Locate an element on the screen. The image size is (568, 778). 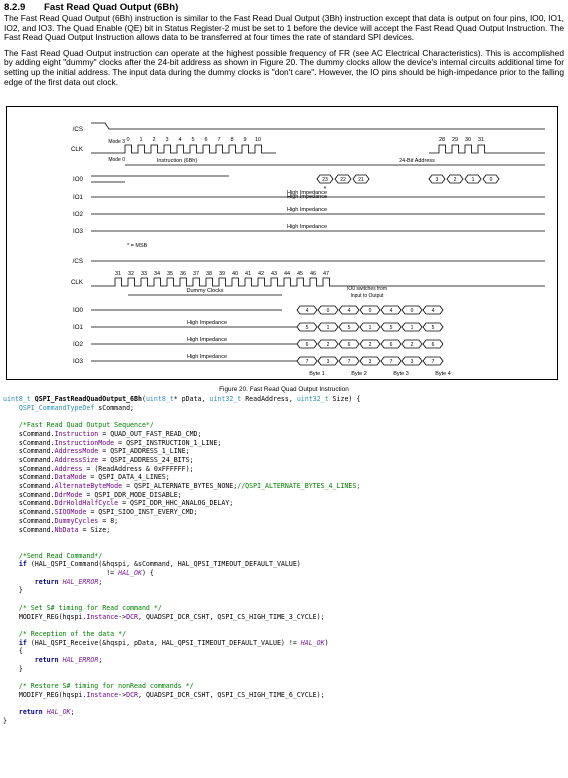
clock-number: 43 is located at coordinates (274, 274).